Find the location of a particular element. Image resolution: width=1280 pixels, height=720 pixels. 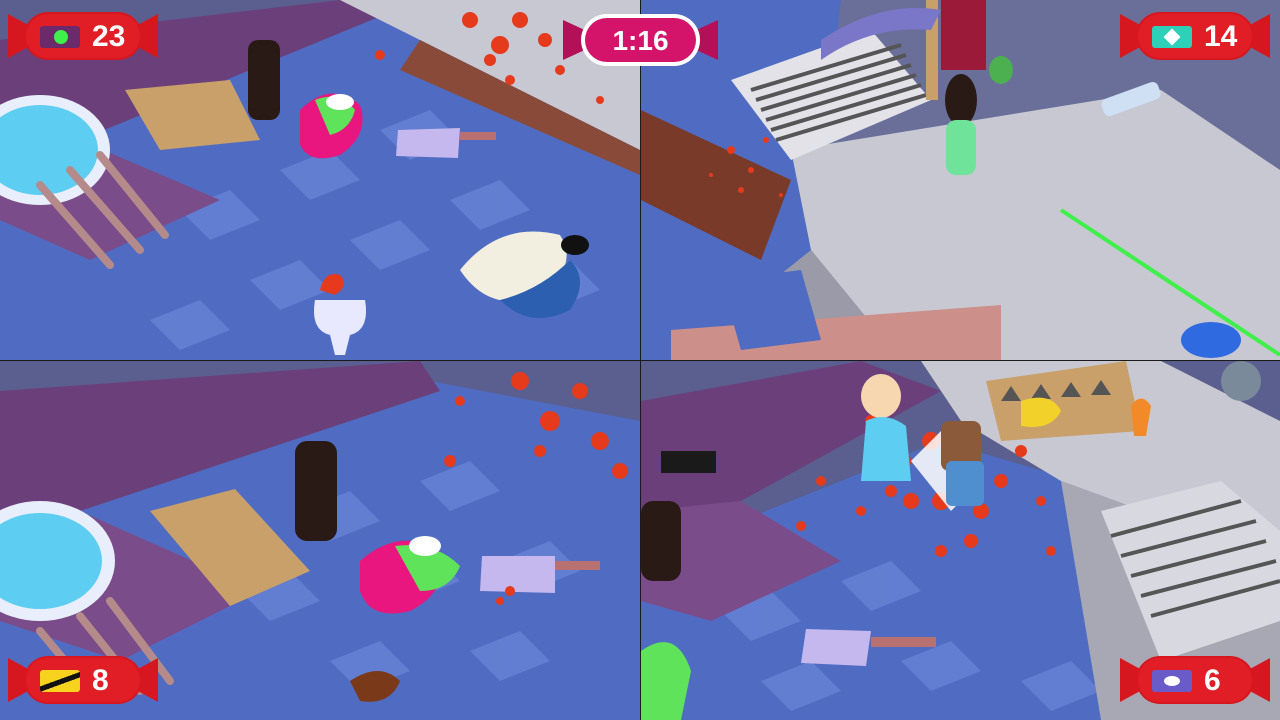

player3-score: 8 is located at coordinates (100, 680).